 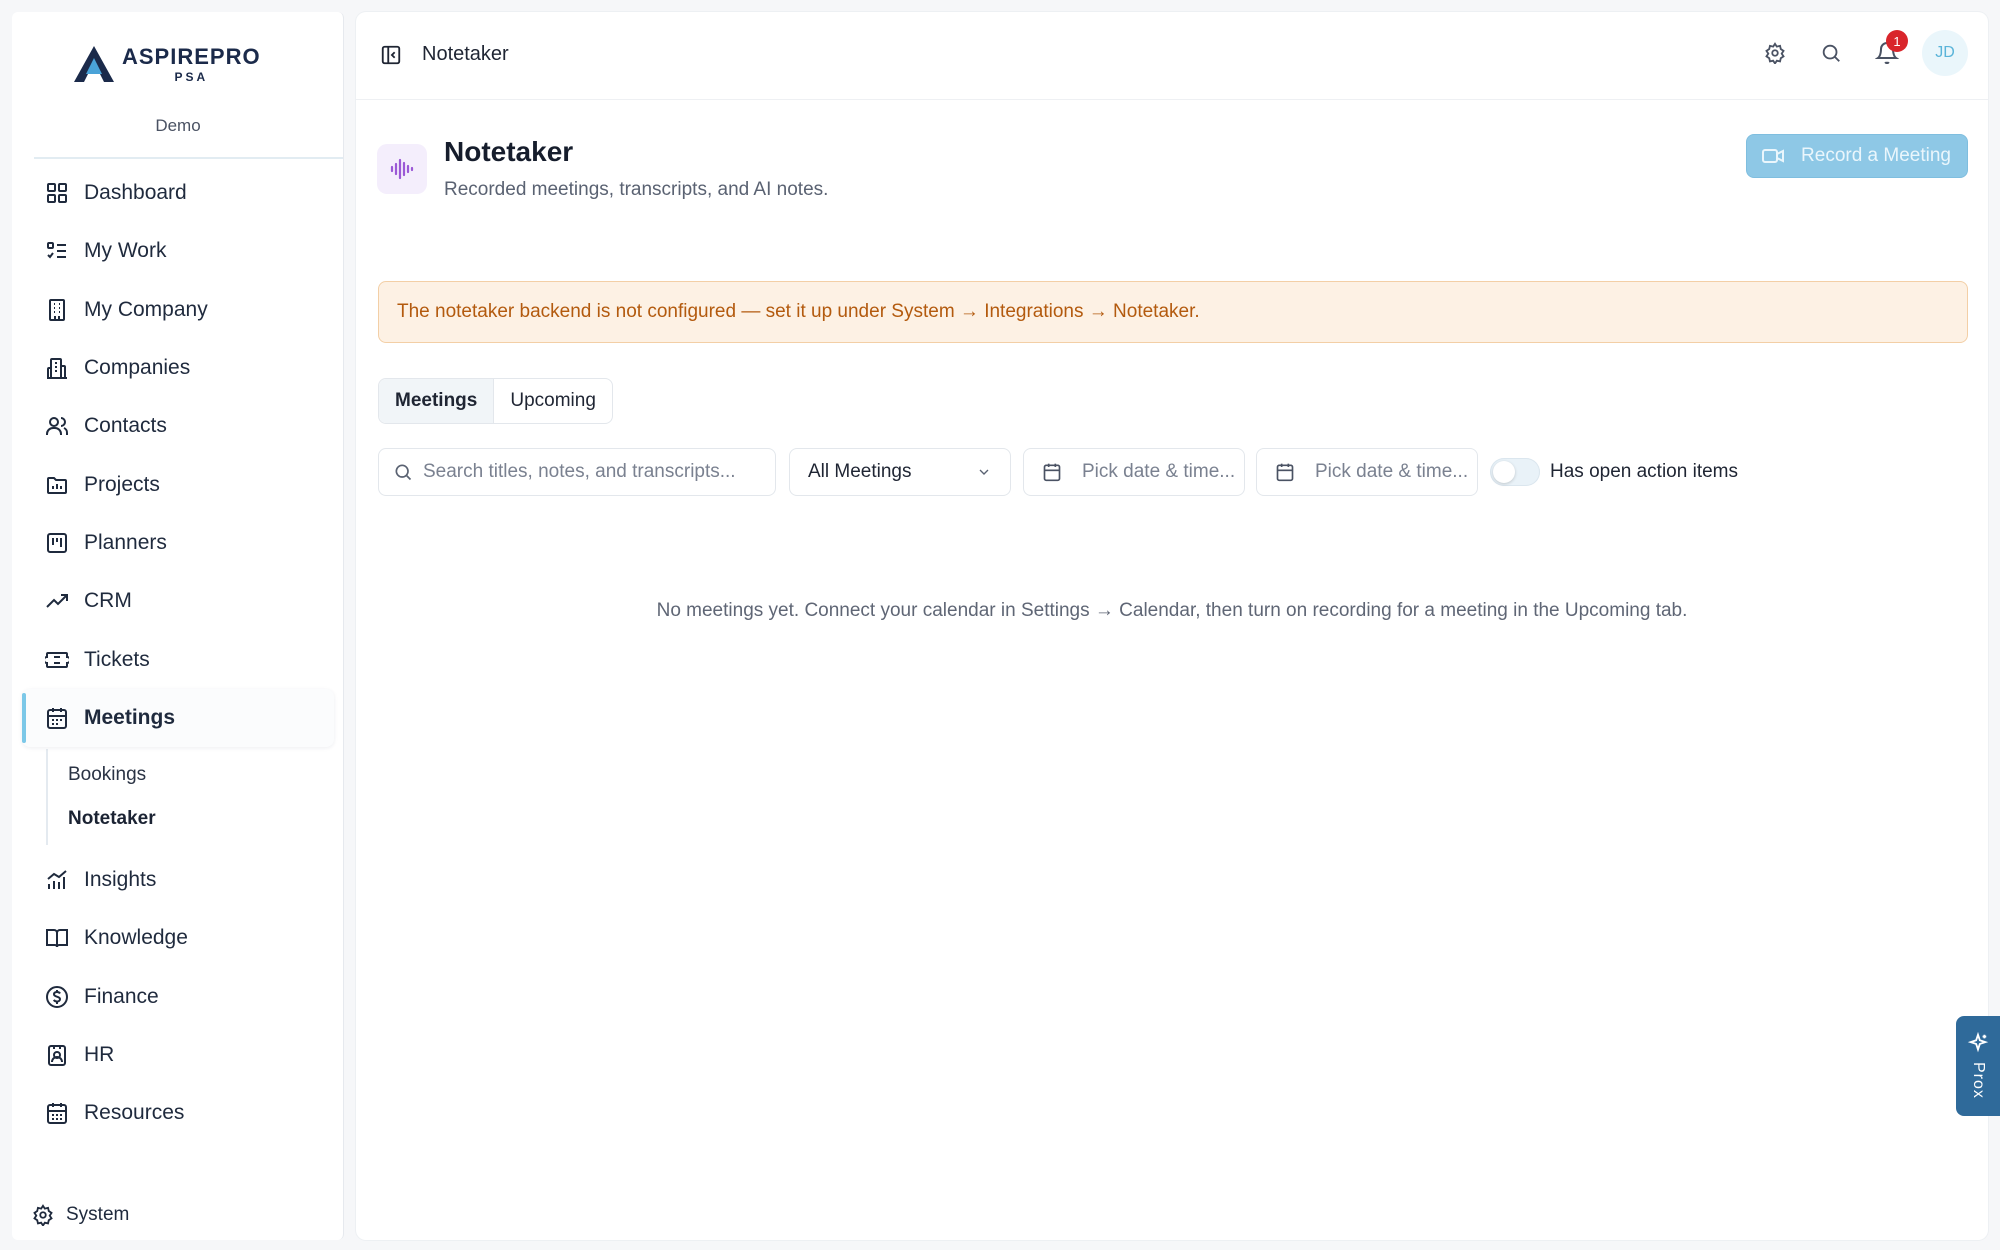 What do you see at coordinates (117, 659) in the screenshot?
I see `sidebar-item-label: Tickets` at bounding box center [117, 659].